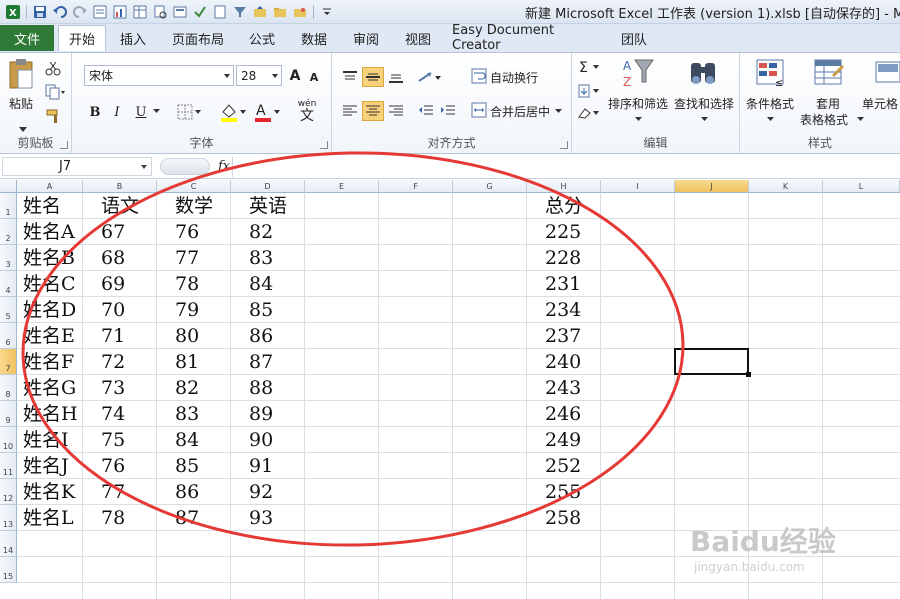 The image size is (900, 599). Describe the element at coordinates (8, 466) in the screenshot. I see `row-header-11: 11` at that location.